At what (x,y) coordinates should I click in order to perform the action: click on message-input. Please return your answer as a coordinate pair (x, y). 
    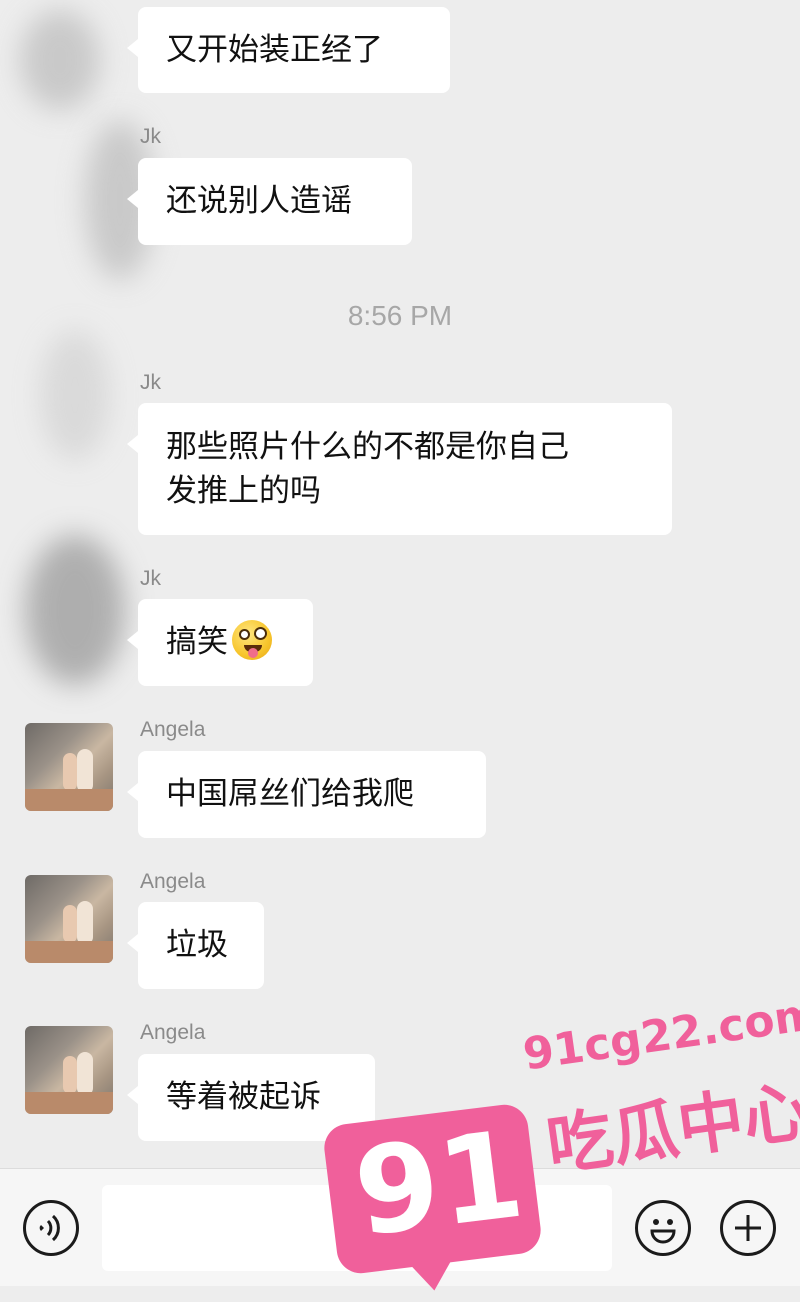
    Looking at the image, I should click on (357, 1228).